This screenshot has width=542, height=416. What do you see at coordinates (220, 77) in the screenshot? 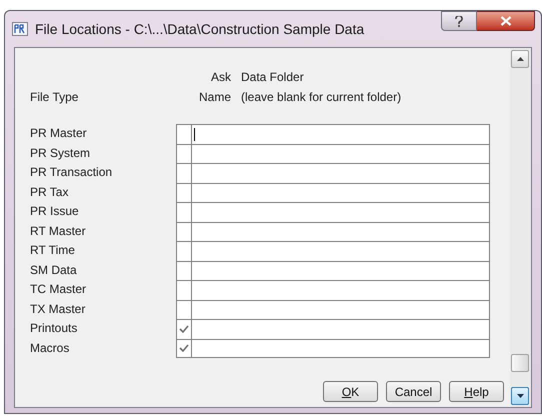
I see `column-header: Ask` at bounding box center [220, 77].